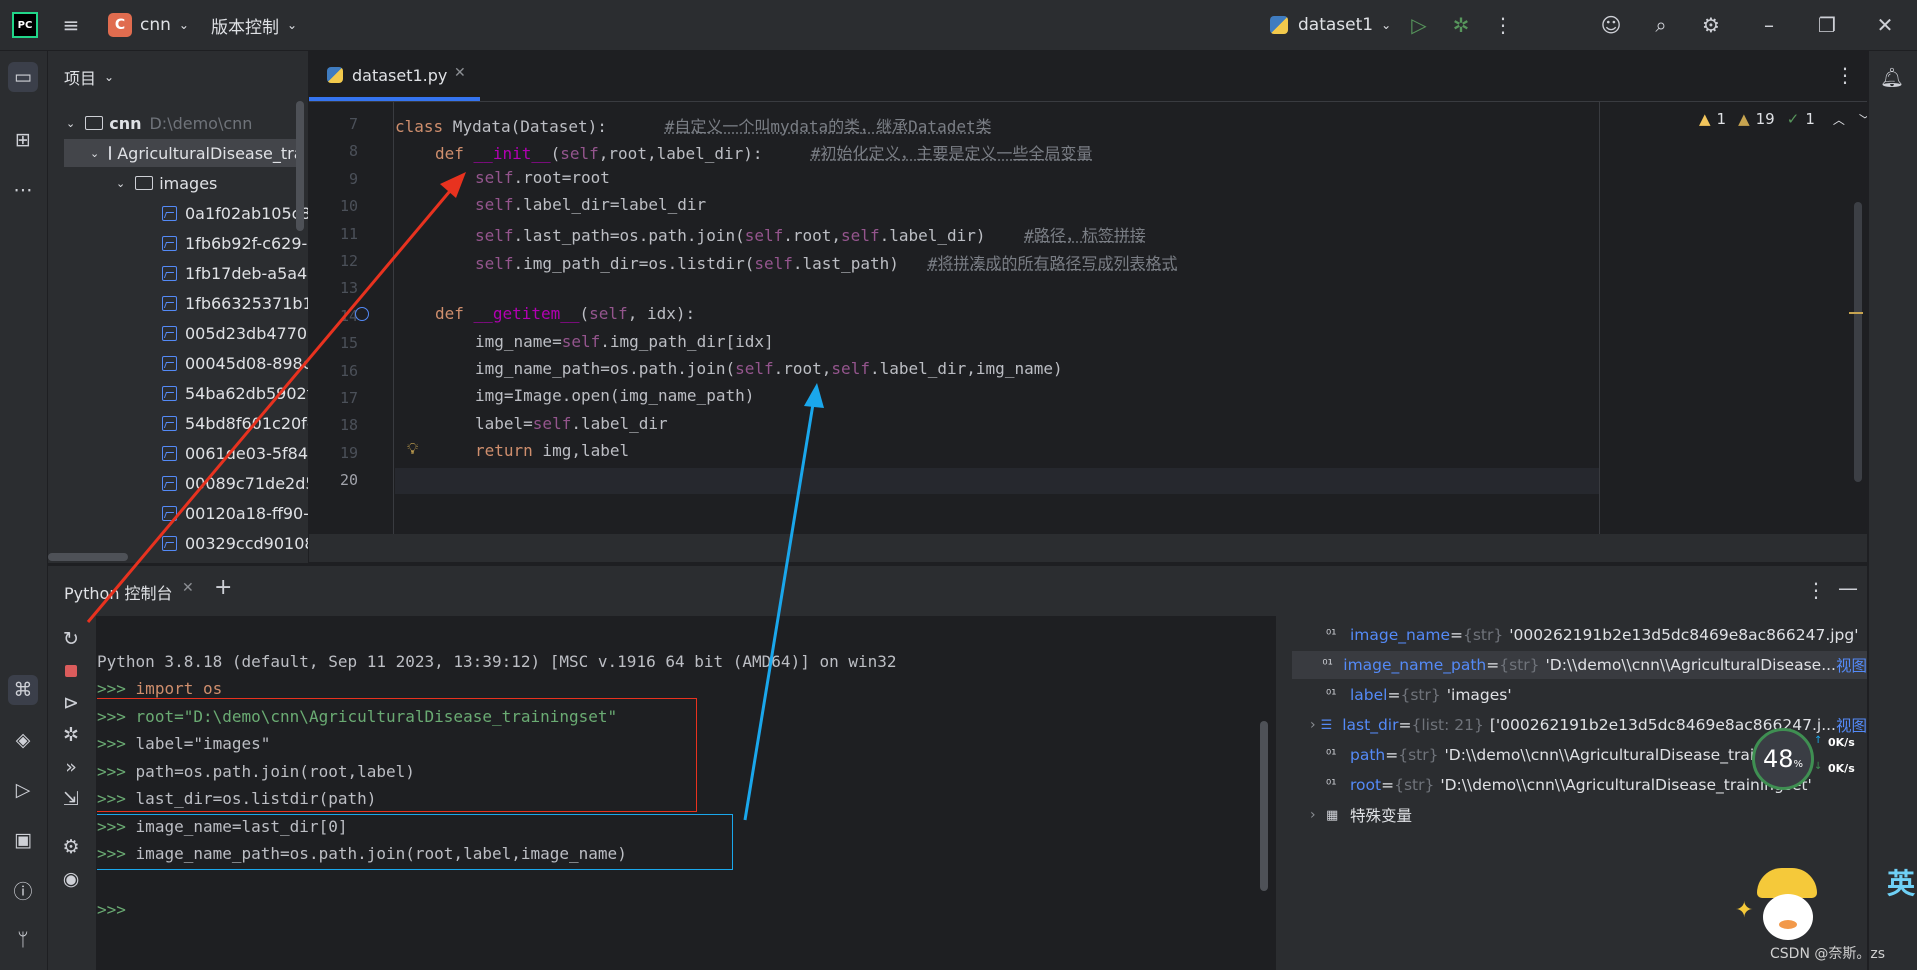 The image size is (1917, 970). Describe the element at coordinates (1818, 740) in the screenshot. I see `upload-arrow-icon: ↑` at that location.